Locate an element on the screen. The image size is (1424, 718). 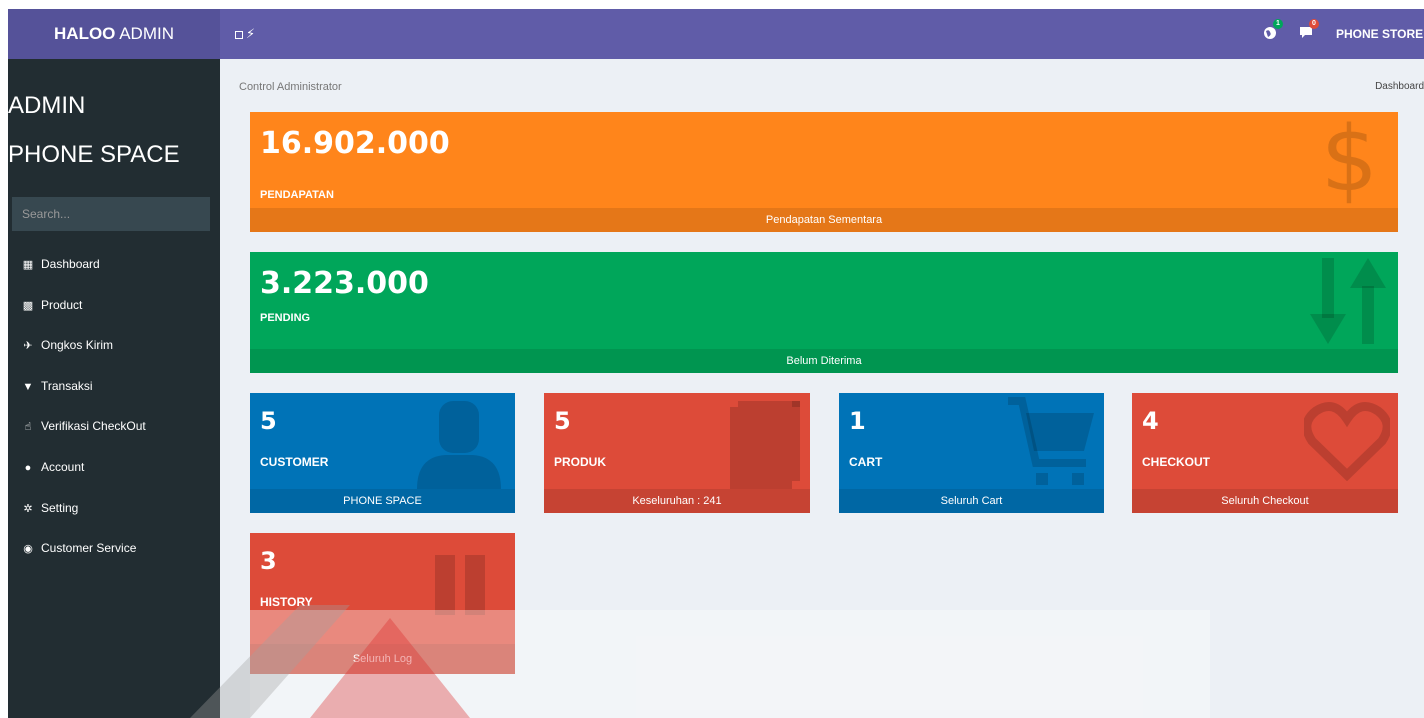
sidebar-item-dashboard: ▦ Dashboard is located at coordinates (114, 264).